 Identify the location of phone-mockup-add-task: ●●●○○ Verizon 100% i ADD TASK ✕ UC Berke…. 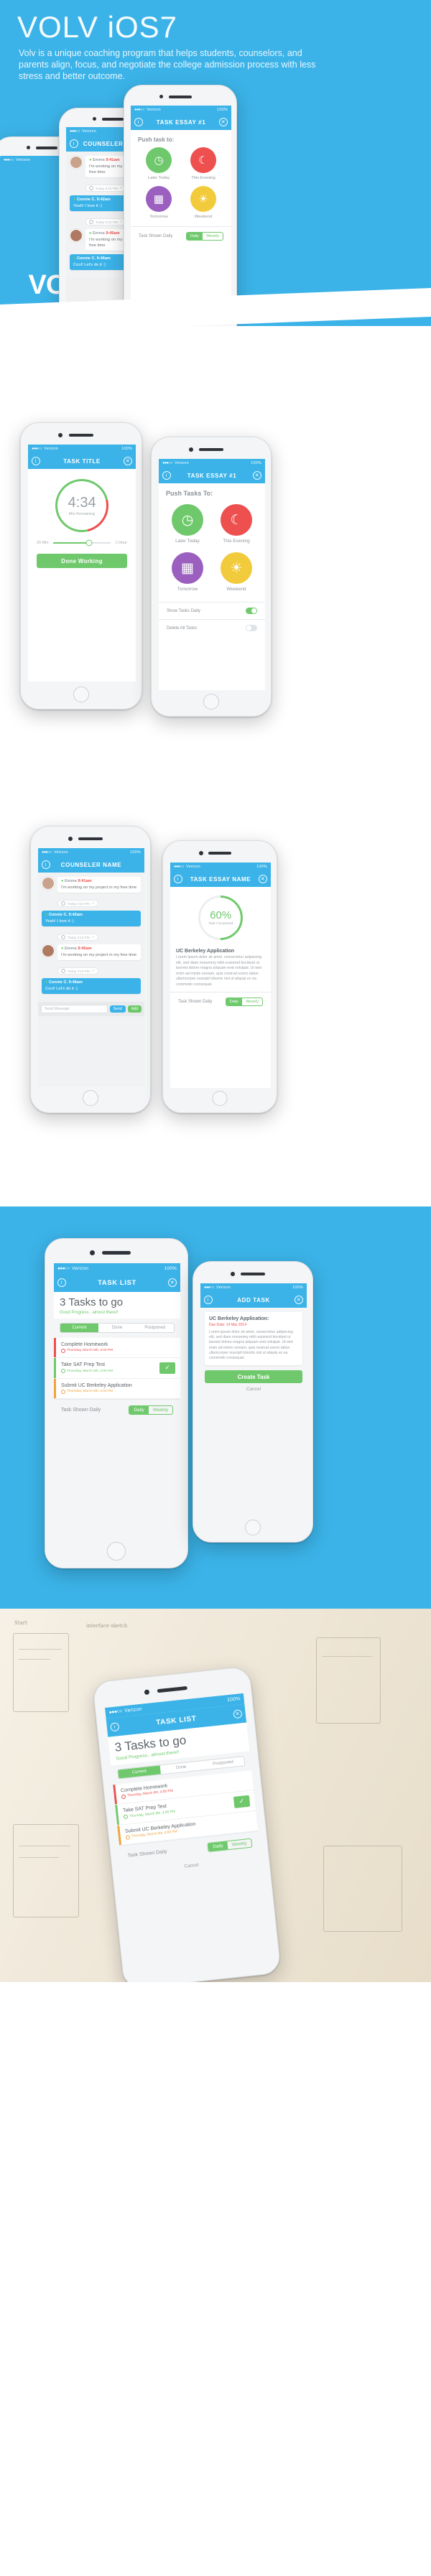
(253, 1402).